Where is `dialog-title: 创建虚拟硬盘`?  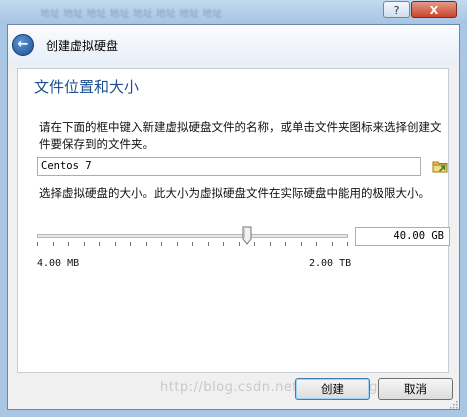 dialog-title: 创建虚拟硬盘 is located at coordinates (82, 46).